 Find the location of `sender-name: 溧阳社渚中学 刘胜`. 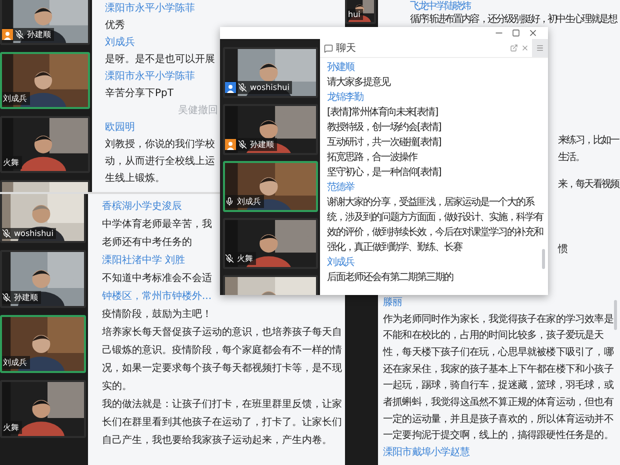

sender-name: 溧阳社渚中学 刘胜 is located at coordinates (144, 261).